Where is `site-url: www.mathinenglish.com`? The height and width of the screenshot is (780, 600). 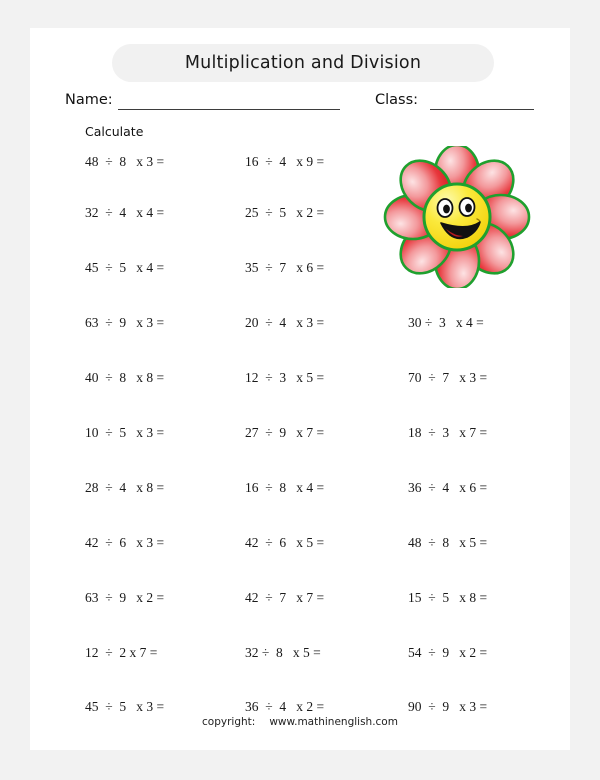
site-url: www.mathinenglish.com is located at coordinates (333, 722).